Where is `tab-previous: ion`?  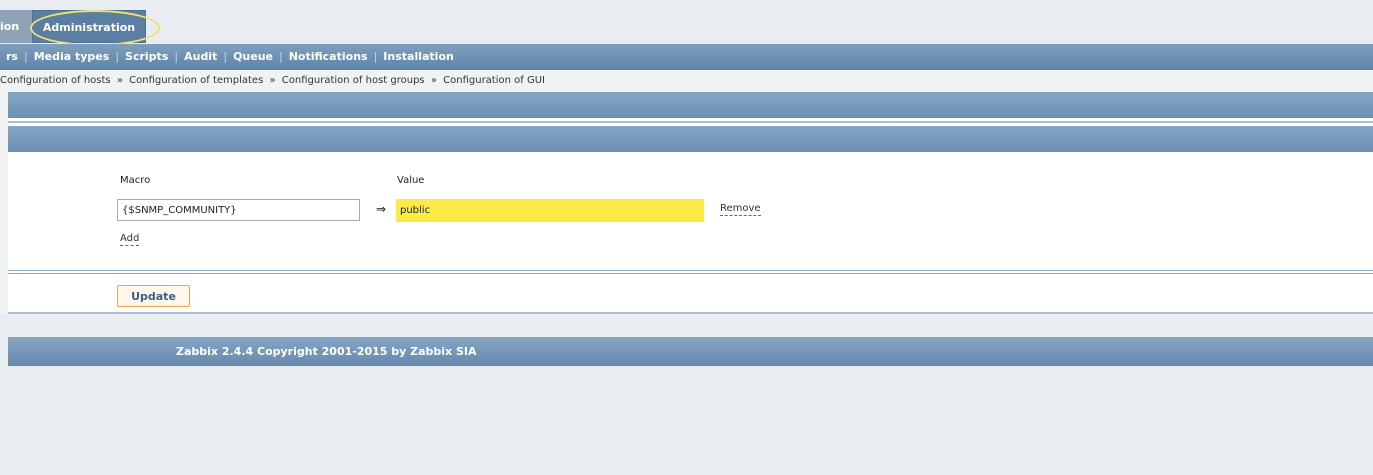 tab-previous: ion is located at coordinates (16, 26).